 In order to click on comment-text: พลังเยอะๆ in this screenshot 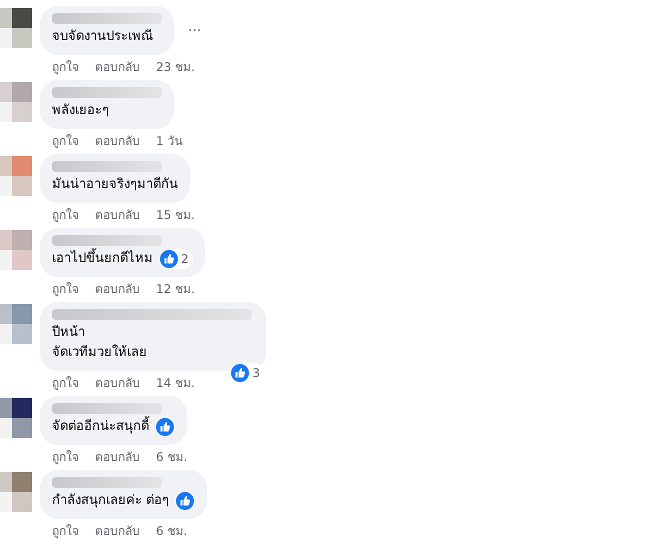, I will do `click(80, 111)`.